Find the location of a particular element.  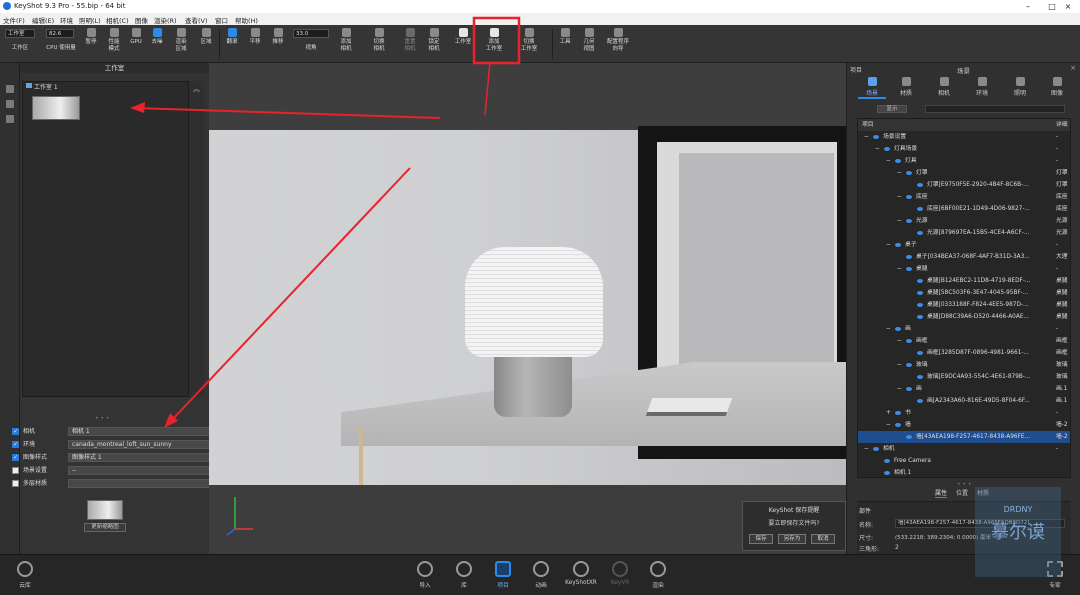

tab-position: 位置 is located at coordinates (962, 492).